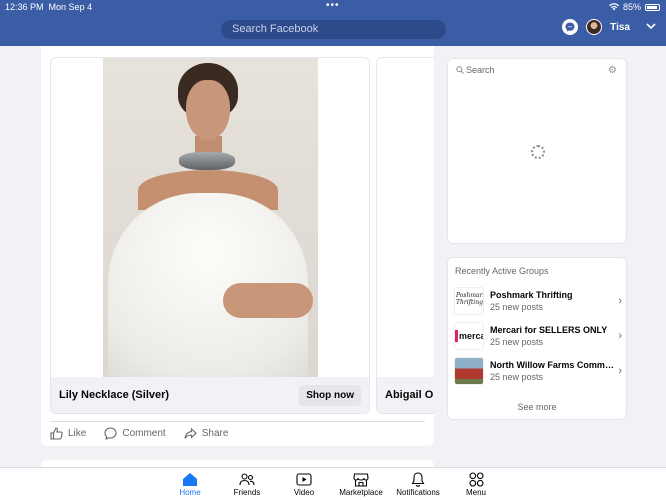 This screenshot has height=500, width=666. I want to click on share-button: Share, so click(206, 433).